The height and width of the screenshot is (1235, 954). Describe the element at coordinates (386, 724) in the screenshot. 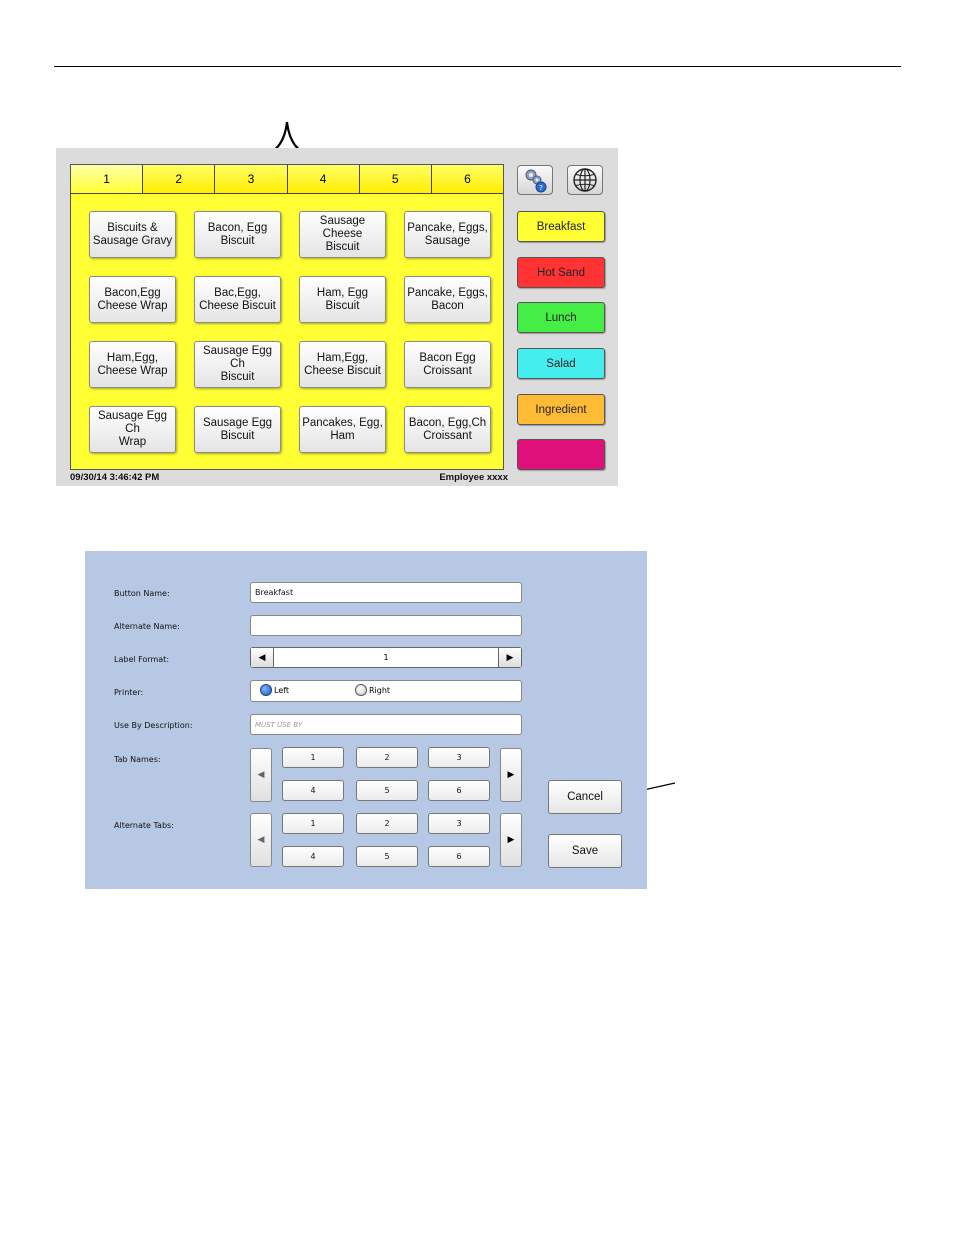

I see `use-by-field: MUST USE BY` at that location.